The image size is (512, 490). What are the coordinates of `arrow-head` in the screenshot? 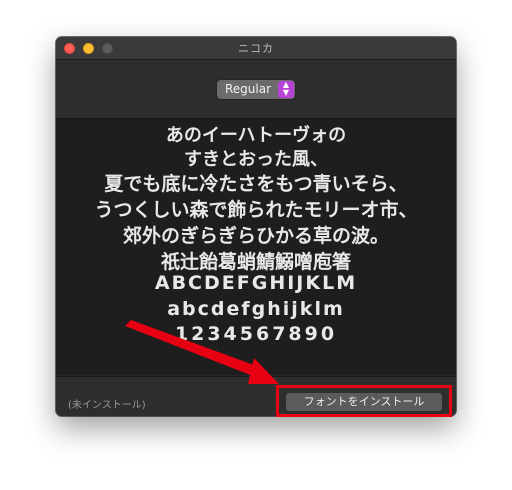 It's located at (263, 371).